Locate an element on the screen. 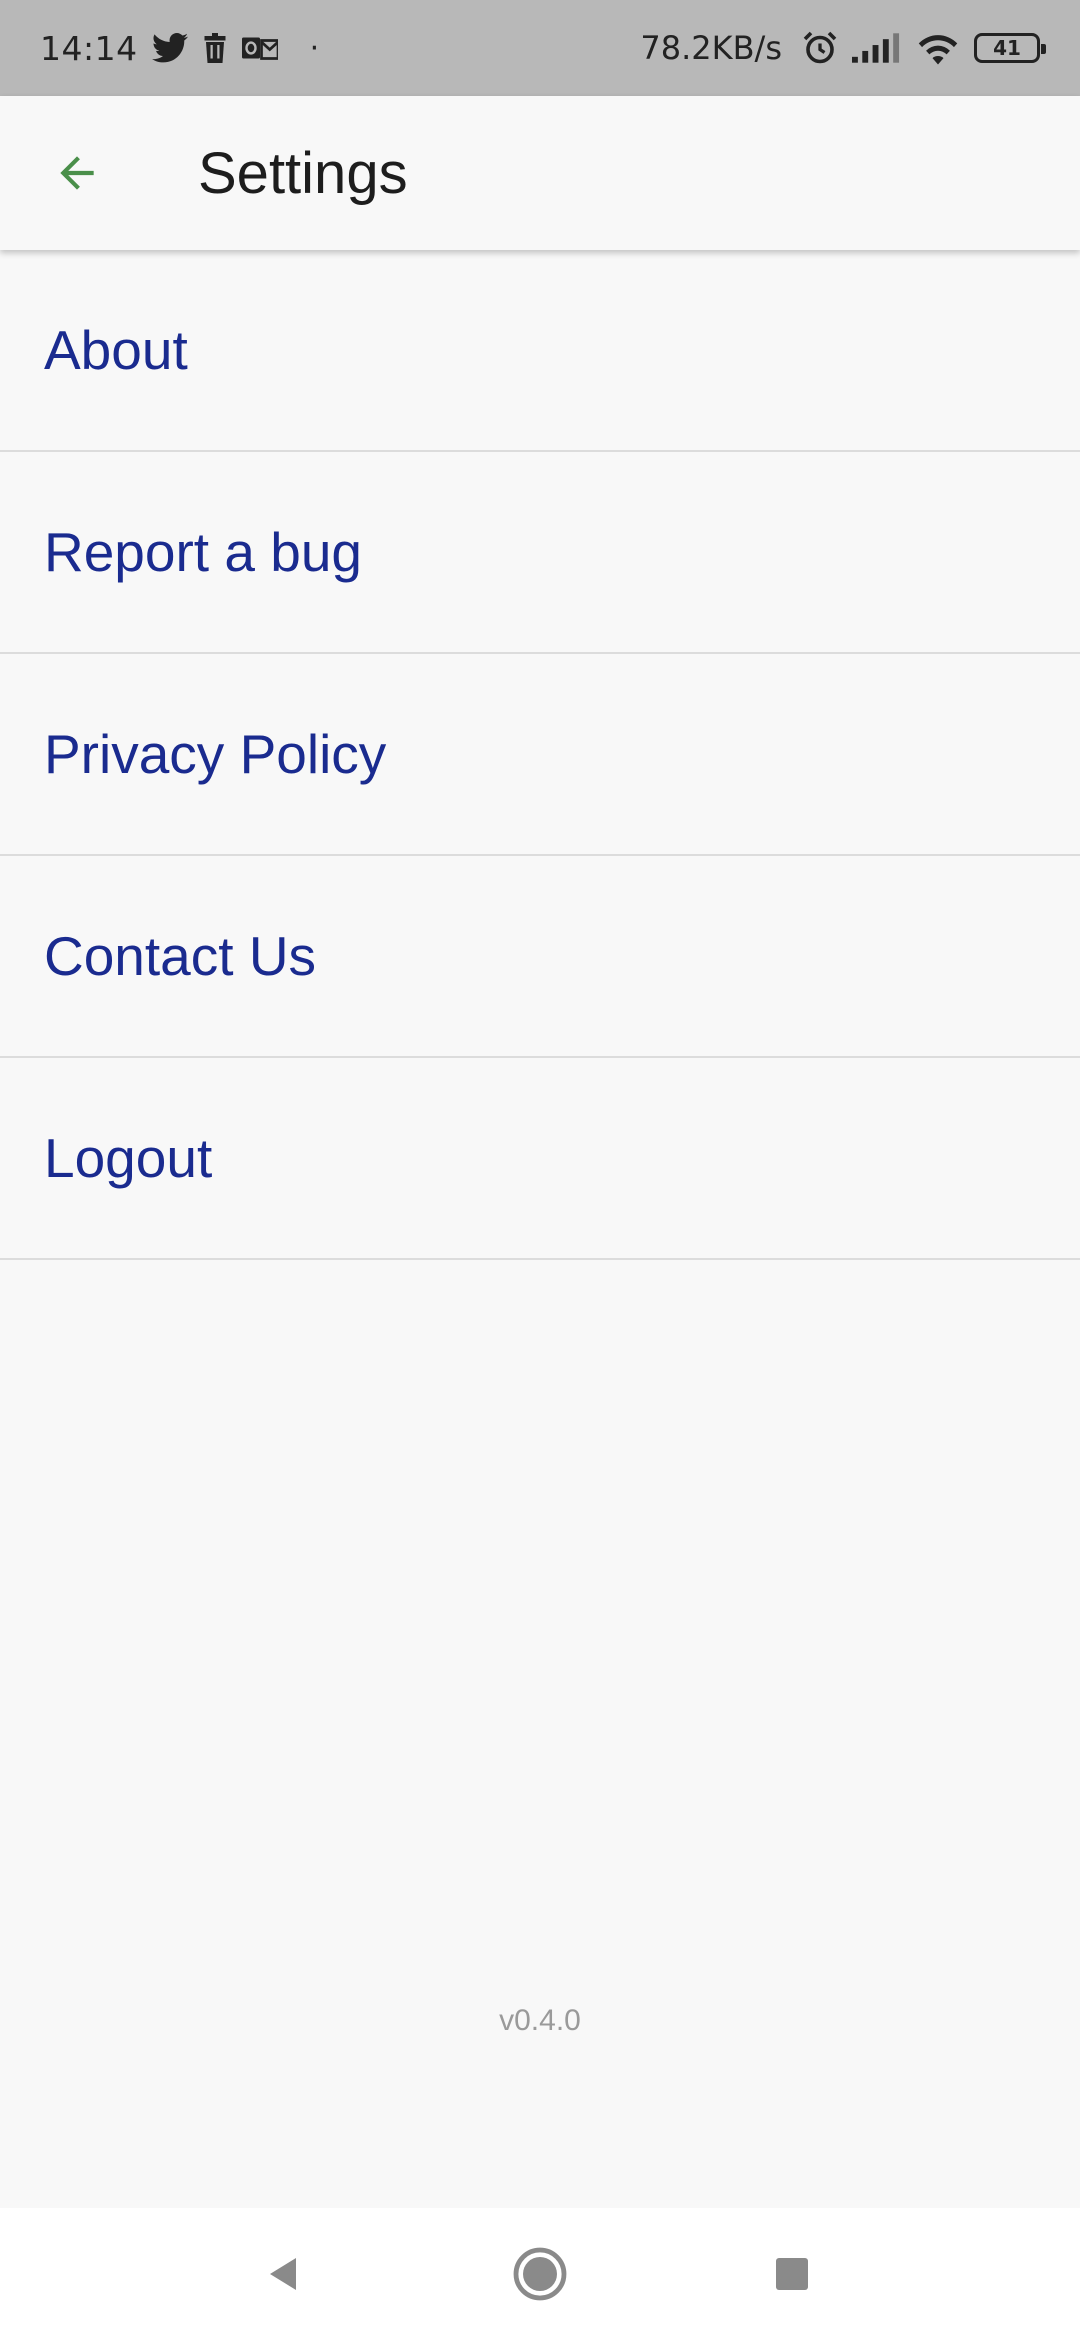 The image size is (1080, 2340). settings-item-label: Logout is located at coordinates (128, 1158).